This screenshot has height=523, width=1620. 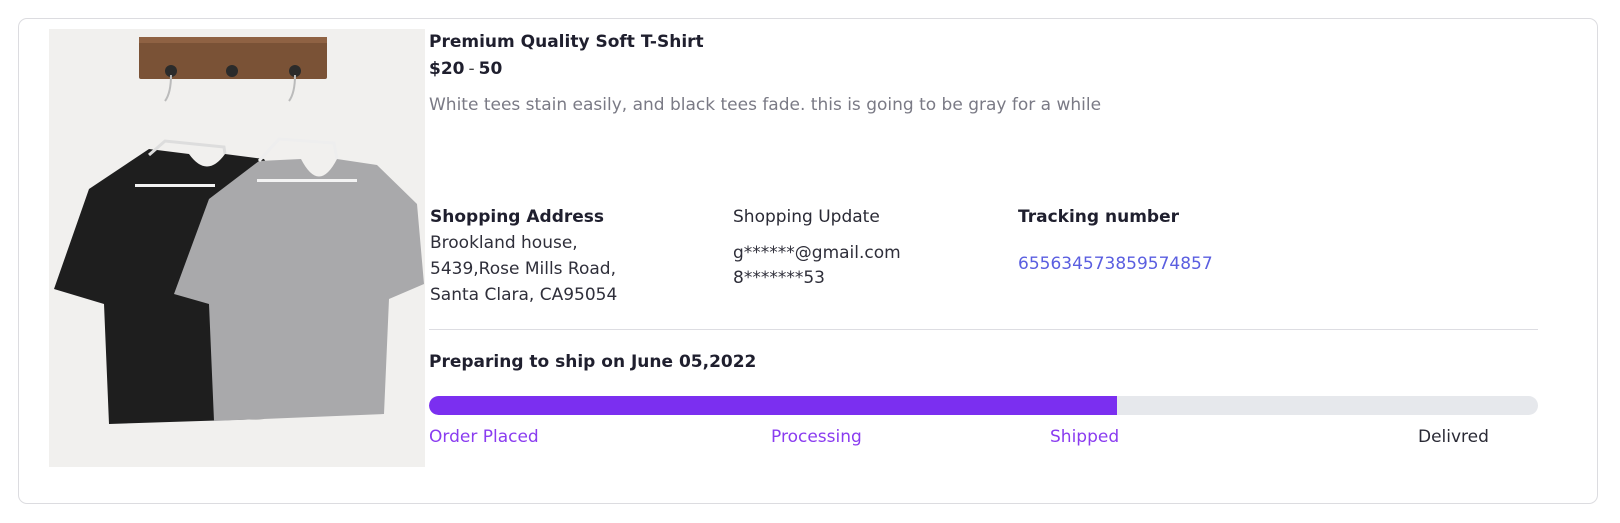 I want to click on step-order-placed: Order Placed, so click(x=484, y=437).